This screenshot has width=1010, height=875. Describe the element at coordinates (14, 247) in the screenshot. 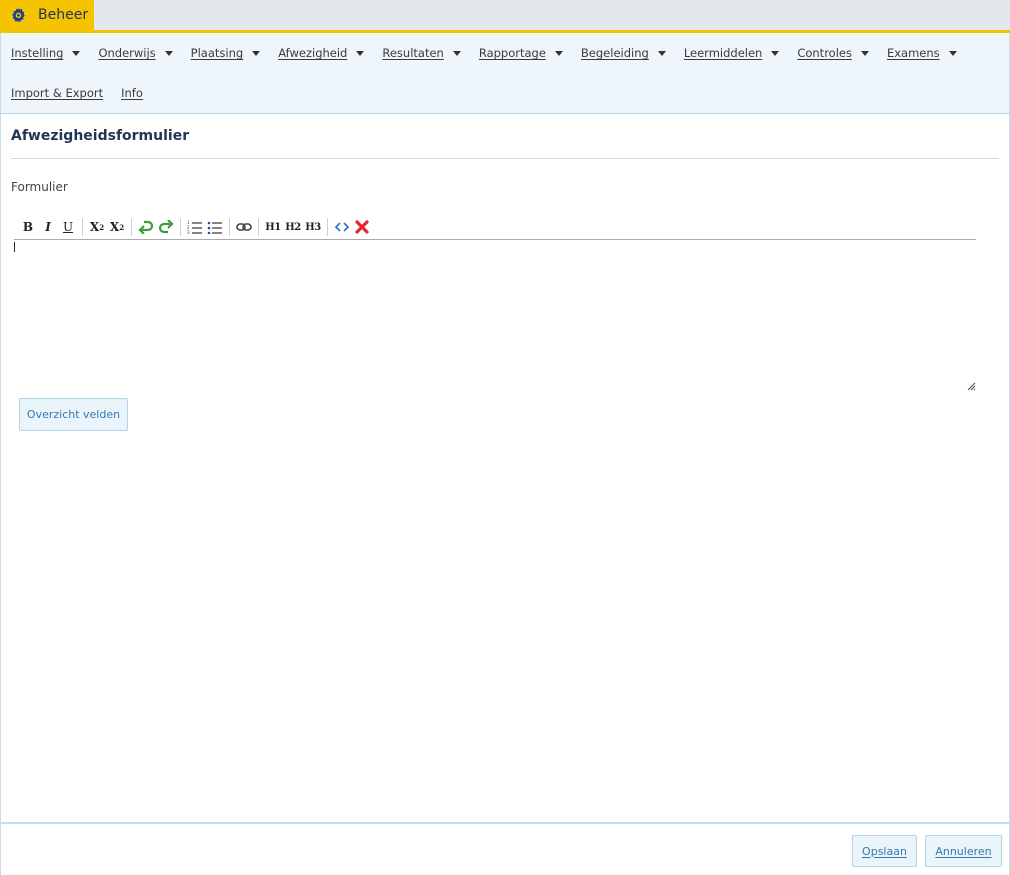

I see `text-cursor` at that location.